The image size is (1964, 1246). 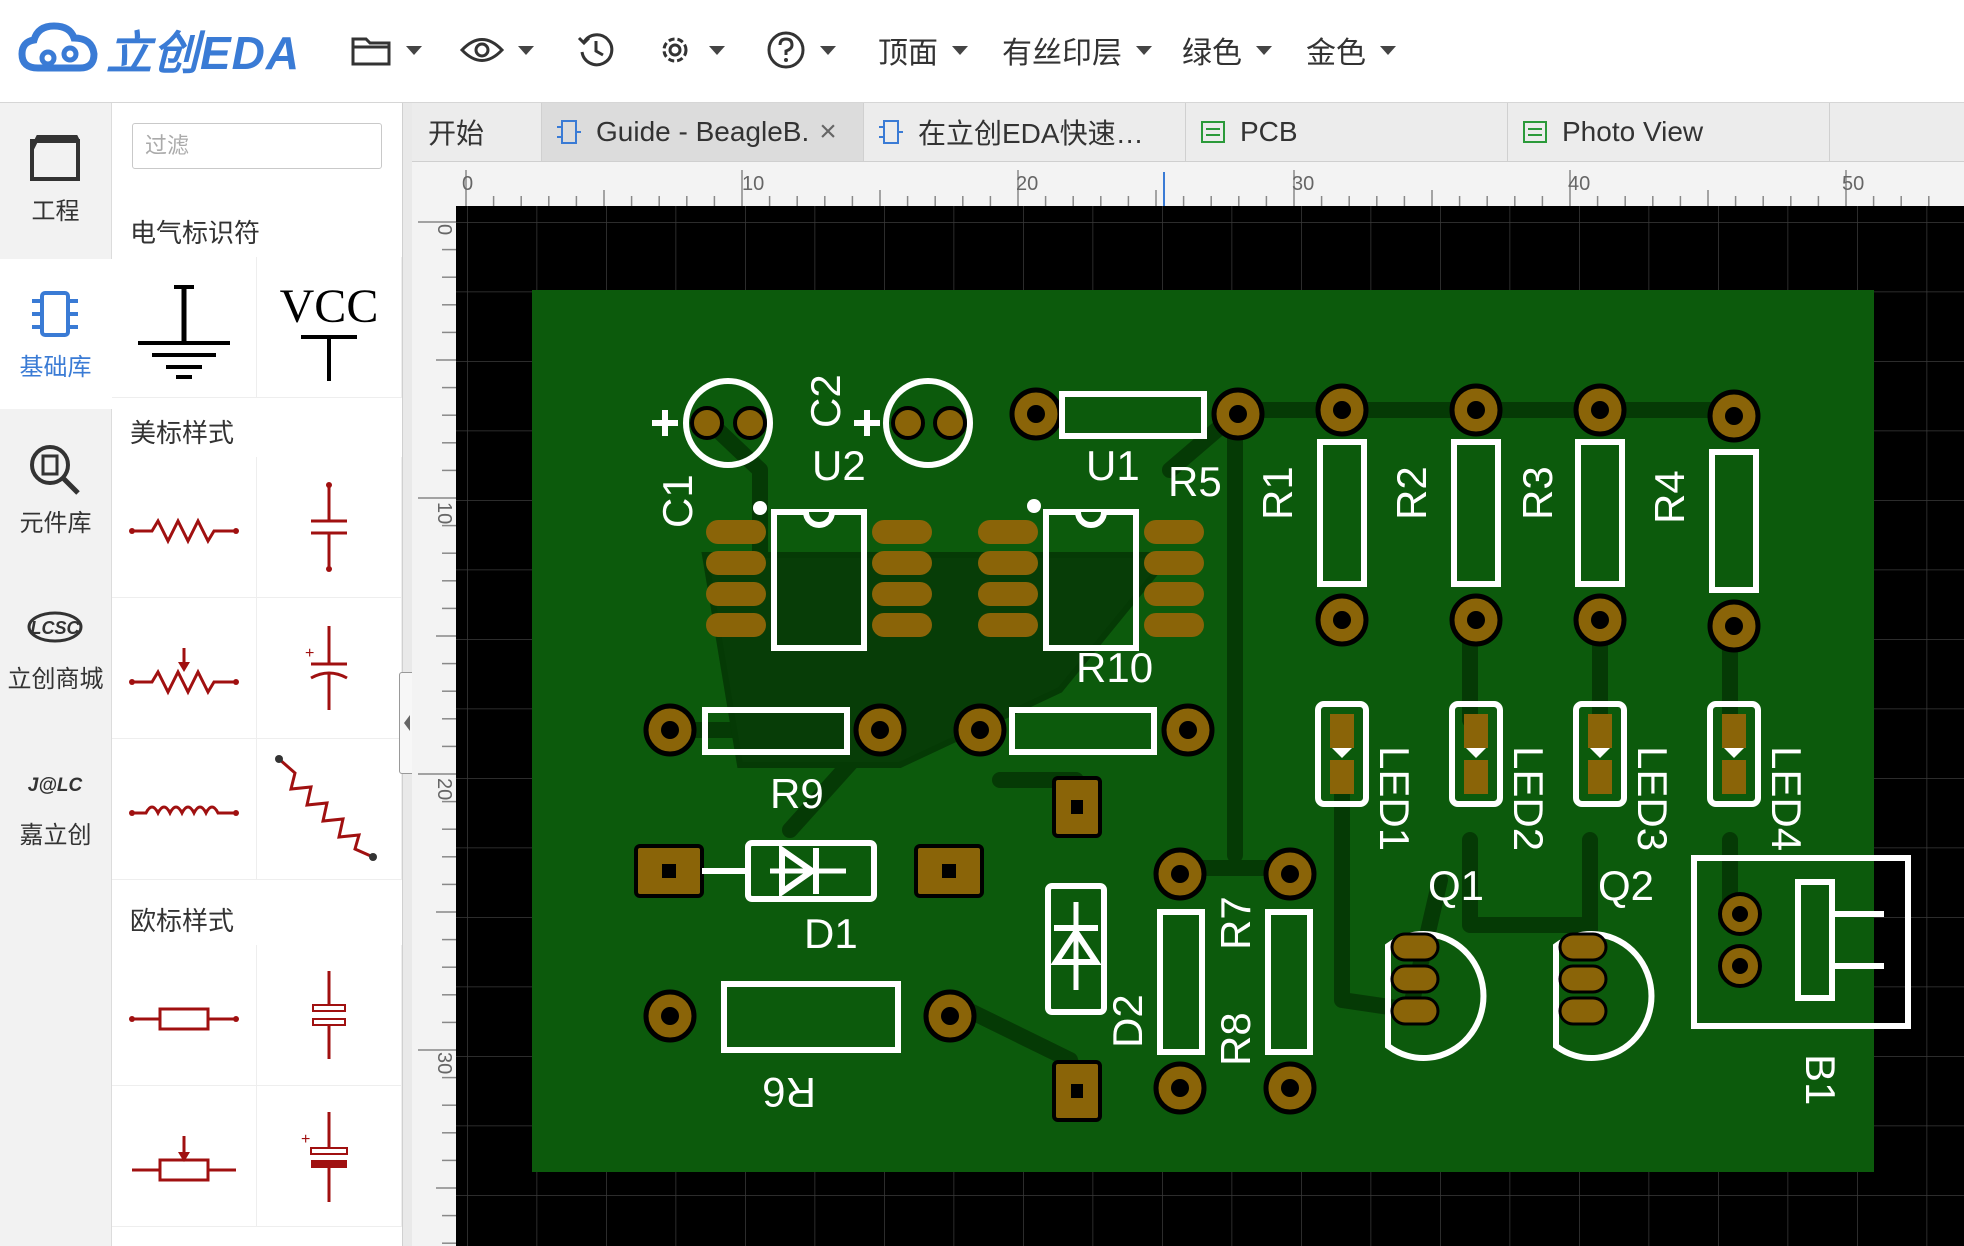 I want to click on history-icon, so click(x=595, y=50).